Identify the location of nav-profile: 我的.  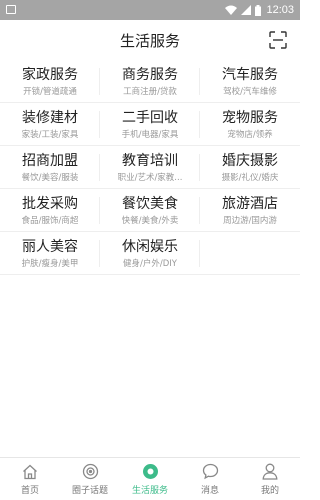
(270, 479).